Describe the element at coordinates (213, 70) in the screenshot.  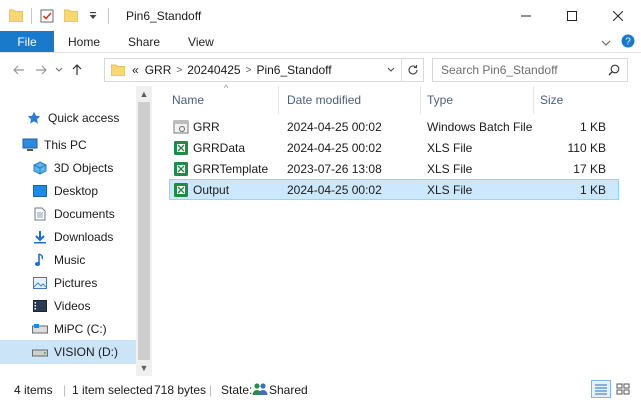
I see `breadcrumb-20240425: 20240425` at that location.